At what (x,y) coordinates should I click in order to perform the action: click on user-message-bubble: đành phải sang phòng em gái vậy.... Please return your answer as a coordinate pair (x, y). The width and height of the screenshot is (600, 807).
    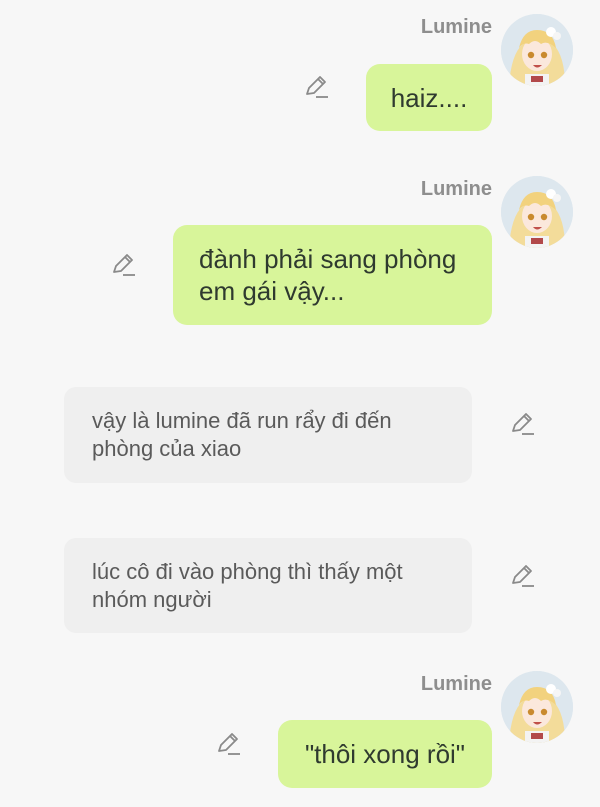
    Looking at the image, I should click on (332, 275).